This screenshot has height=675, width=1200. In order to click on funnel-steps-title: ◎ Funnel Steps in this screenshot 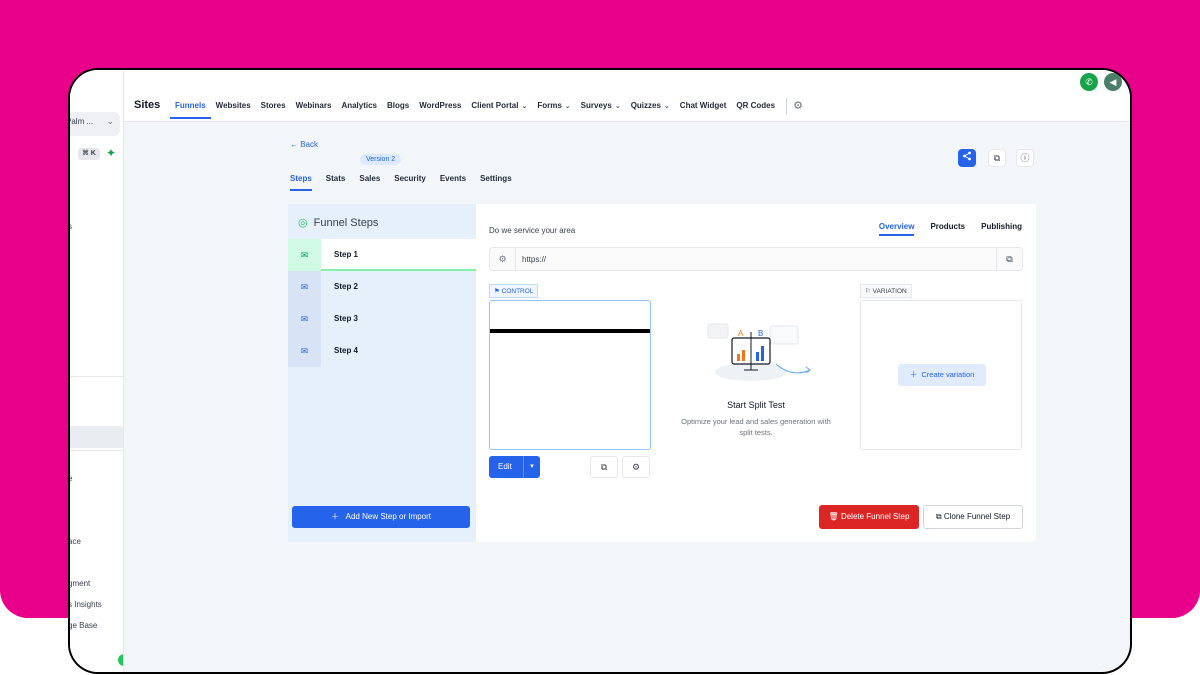, I will do `click(338, 222)`.